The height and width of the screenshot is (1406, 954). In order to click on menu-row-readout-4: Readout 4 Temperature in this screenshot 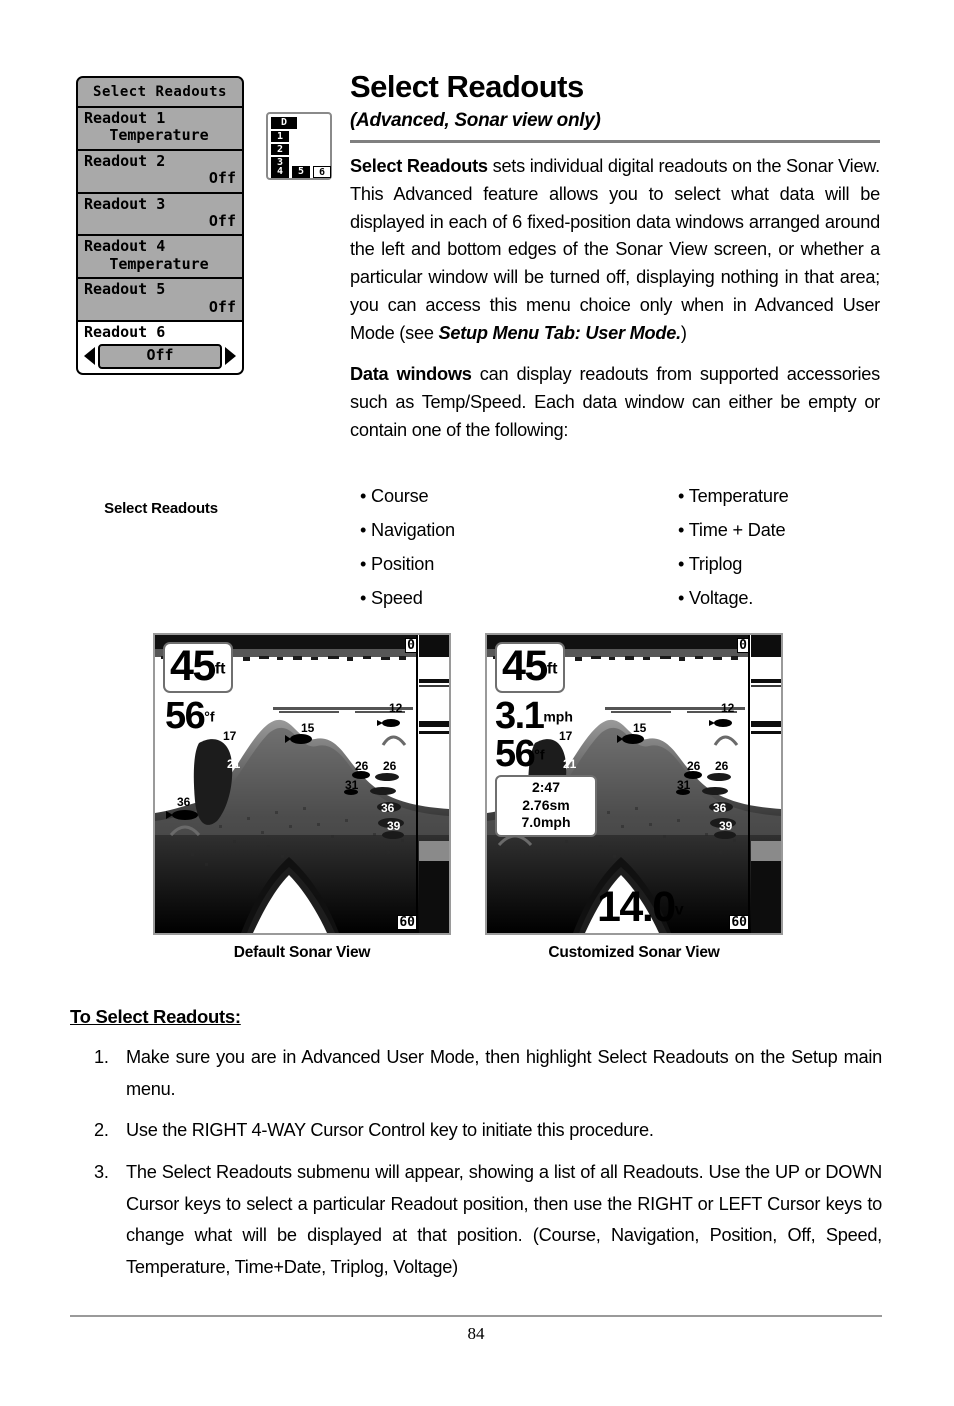, I will do `click(160, 258)`.